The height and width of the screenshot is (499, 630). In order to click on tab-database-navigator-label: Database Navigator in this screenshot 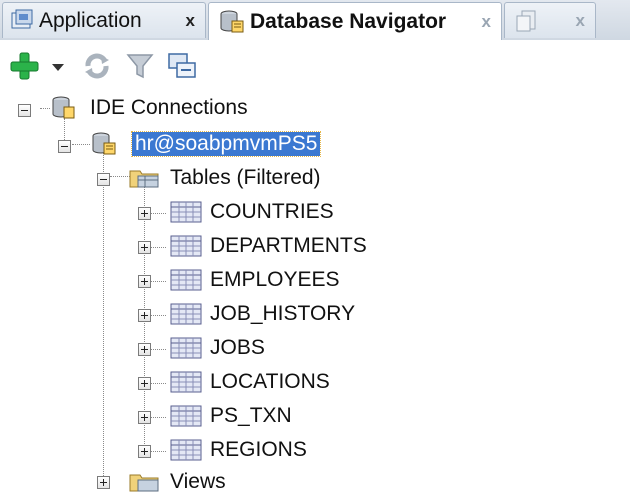, I will do `click(348, 21)`.